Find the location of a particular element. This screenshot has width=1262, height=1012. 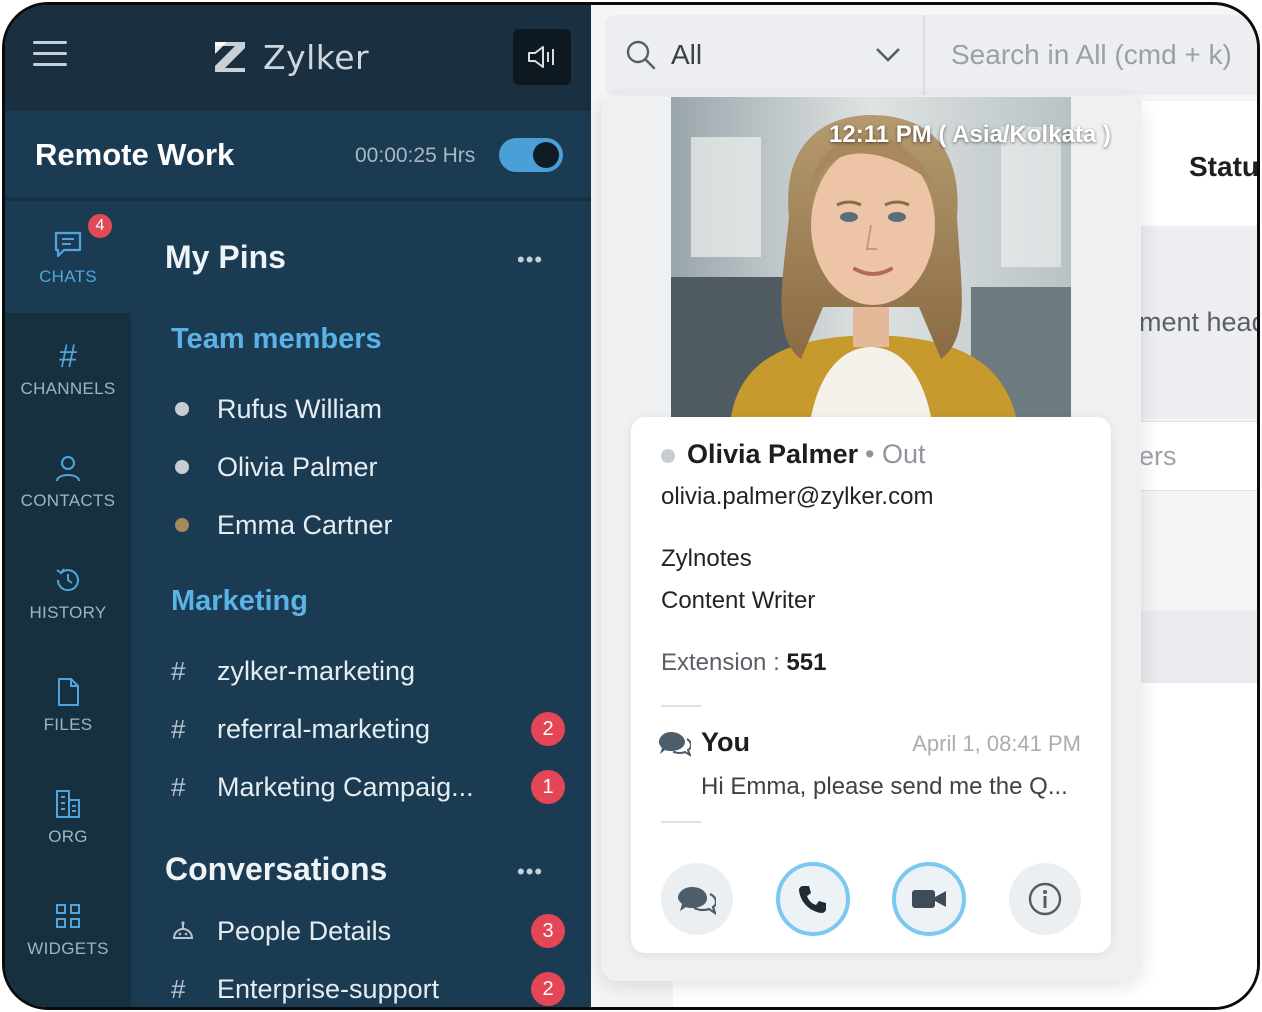

brand-logo: Zylker is located at coordinates (291, 57).